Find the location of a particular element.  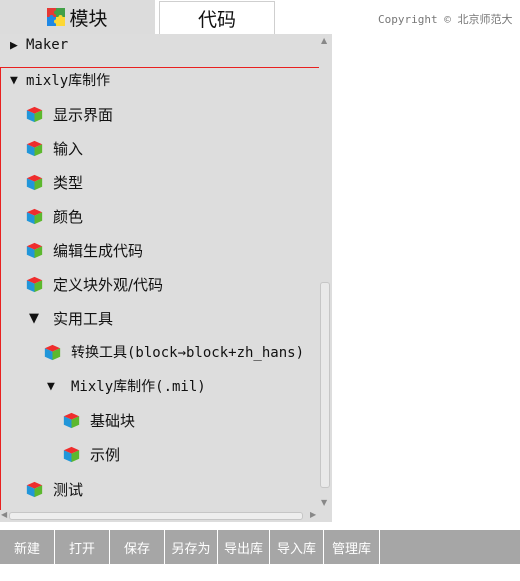

manage-library-button: 管理库 is located at coordinates (352, 547).